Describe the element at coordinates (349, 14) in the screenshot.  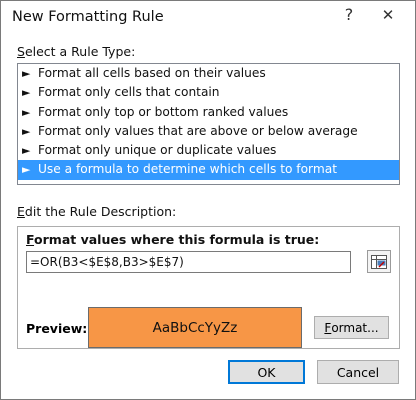
I see `help-icon: ?` at that location.